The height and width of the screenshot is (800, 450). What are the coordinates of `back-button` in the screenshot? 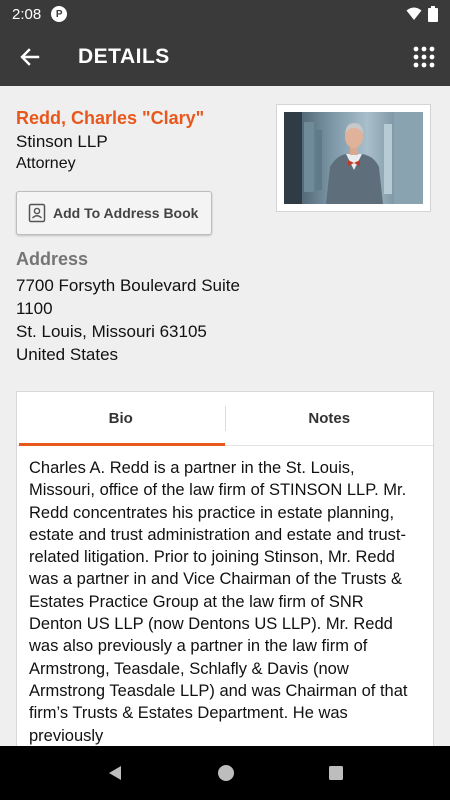 It's located at (30, 57).